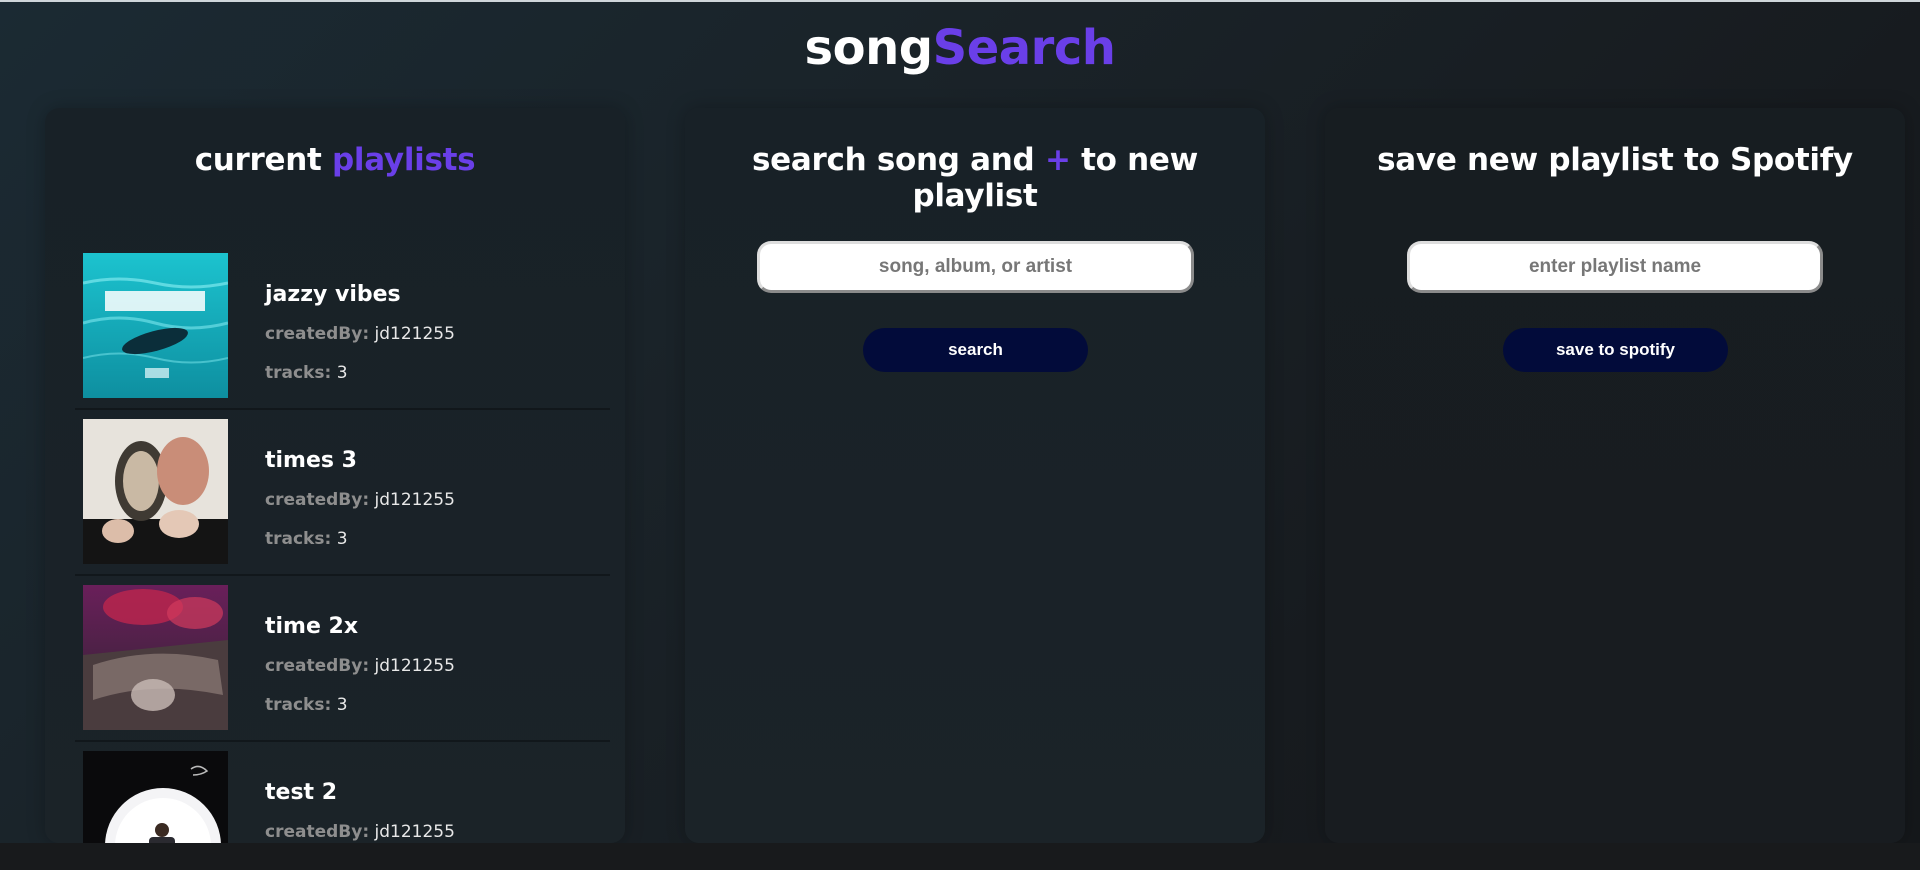  What do you see at coordinates (155, 491) in the screenshot?
I see `album-cover-hands-icon` at bounding box center [155, 491].